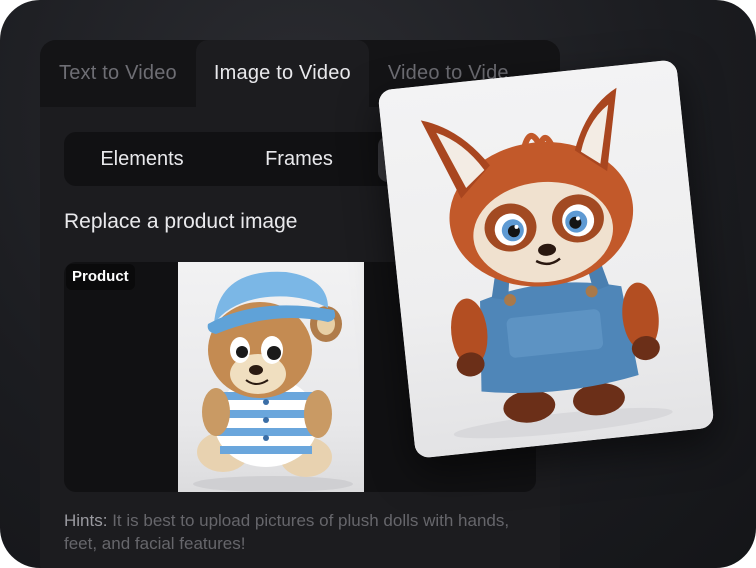  I want to click on section-heading: Replace a product image, so click(181, 221).